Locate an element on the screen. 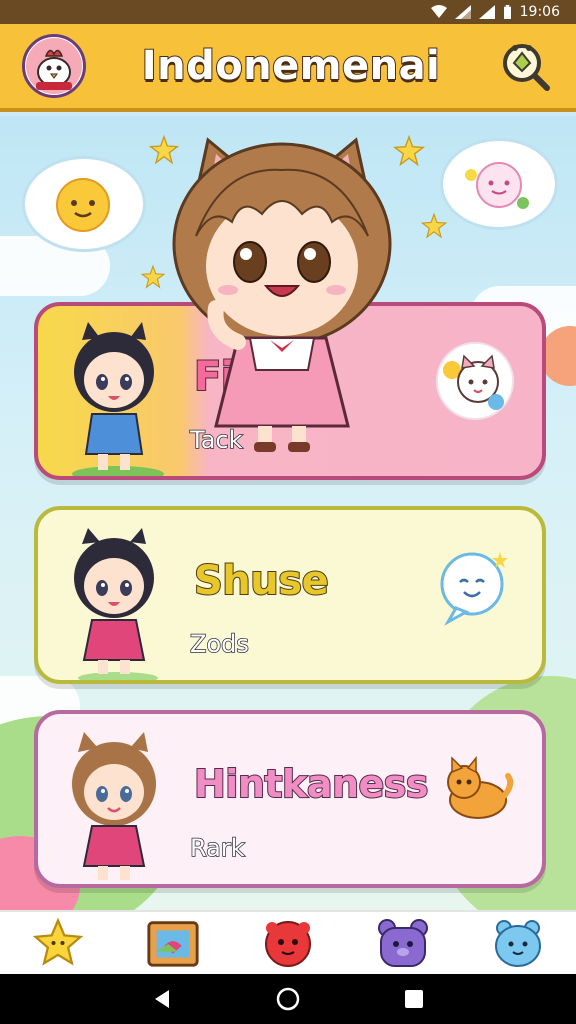 This screenshot has height=1024, width=576. photo-frame-icon is located at coordinates (173, 944).